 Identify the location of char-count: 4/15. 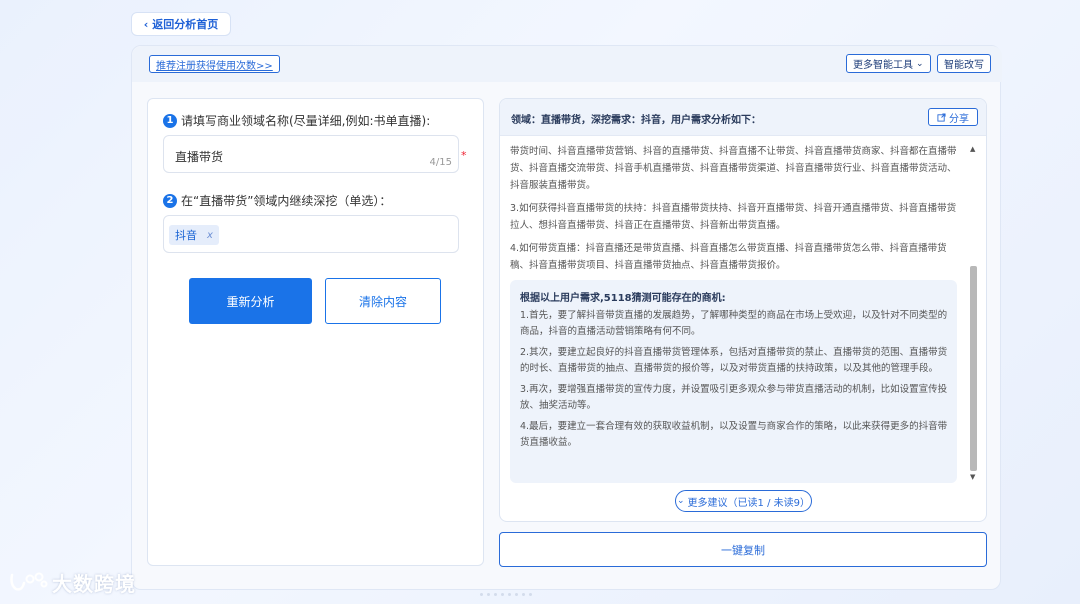
(440, 162).